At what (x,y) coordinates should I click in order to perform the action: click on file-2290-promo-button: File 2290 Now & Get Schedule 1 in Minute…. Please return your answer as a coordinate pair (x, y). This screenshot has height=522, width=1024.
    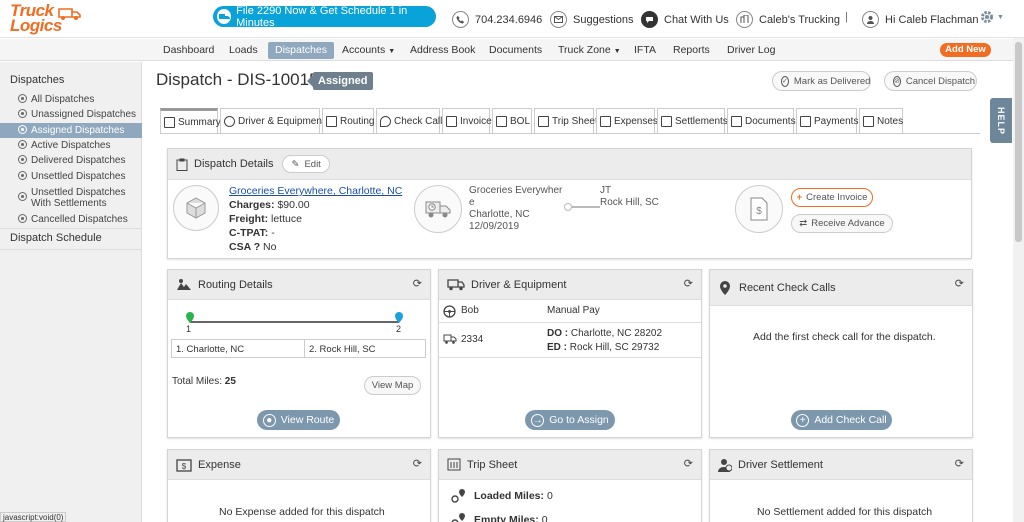
    Looking at the image, I should click on (324, 17).